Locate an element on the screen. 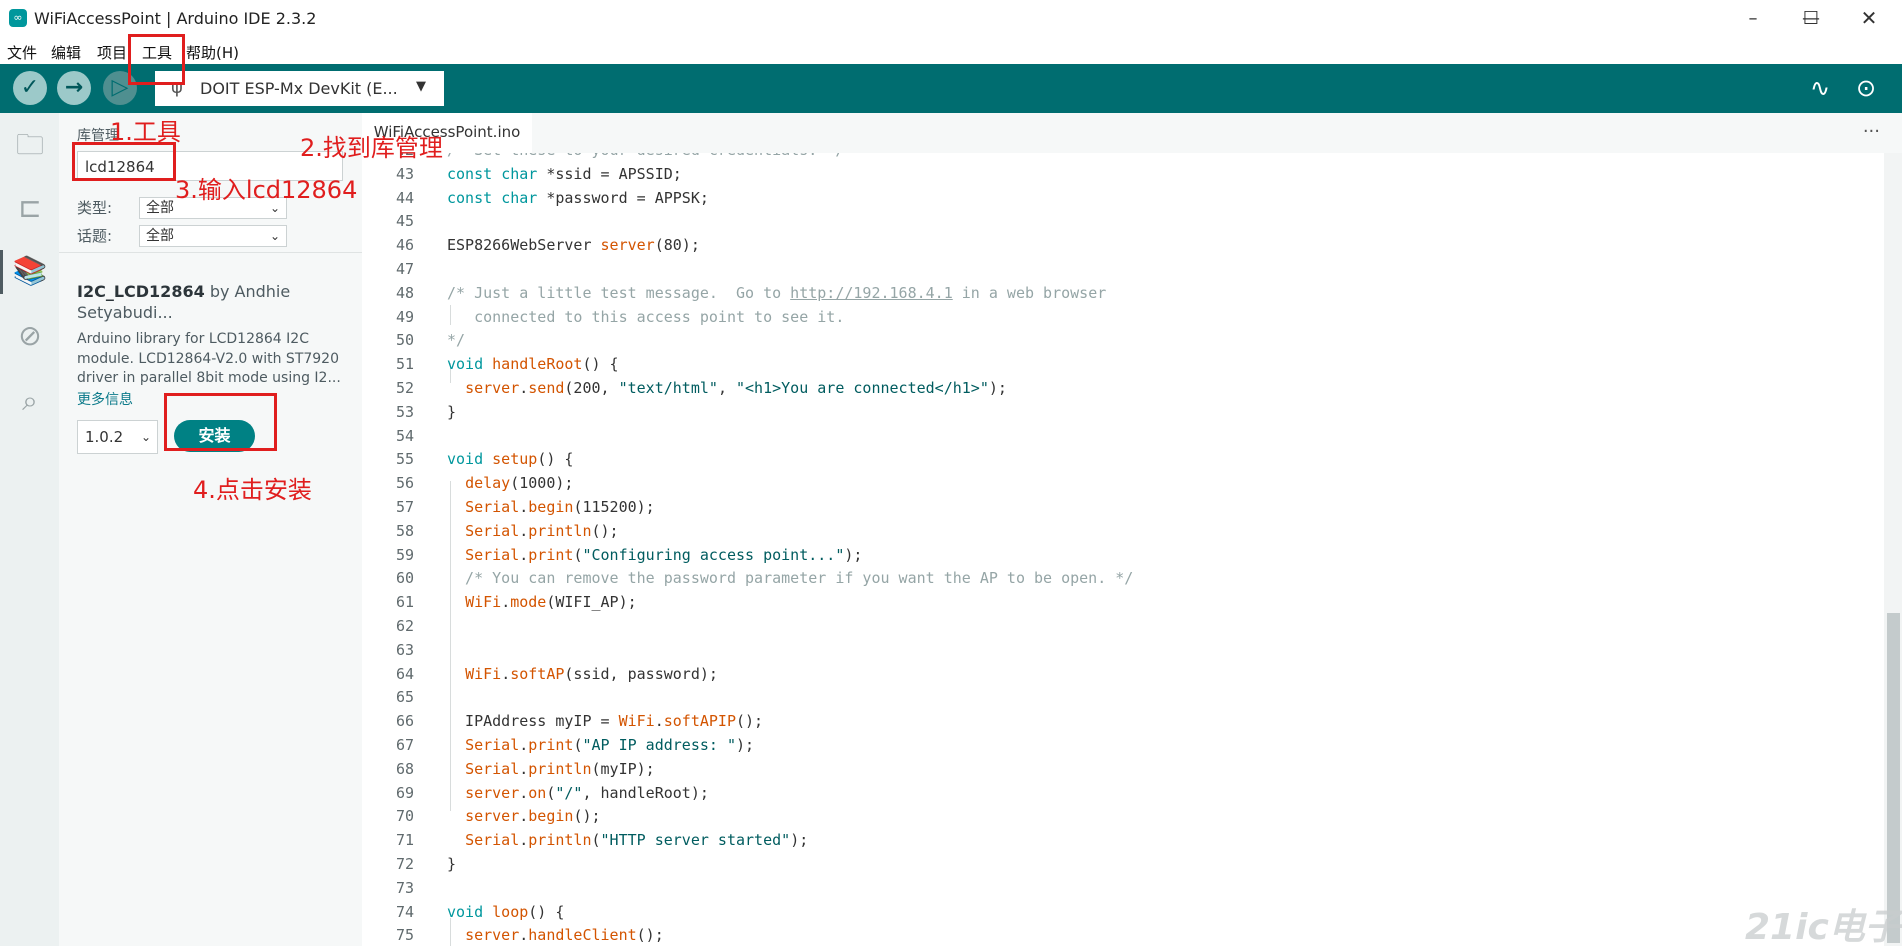 This screenshot has height=950, width=1902. search-icon: ⌕ is located at coordinates (30, 401).